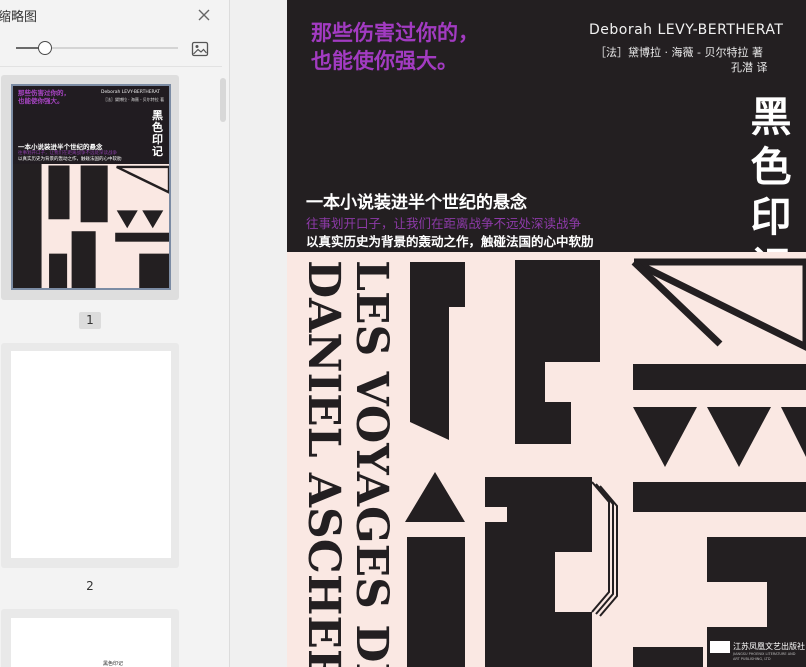 The height and width of the screenshot is (667, 806). I want to click on sidebar-divider, so click(111, 66).